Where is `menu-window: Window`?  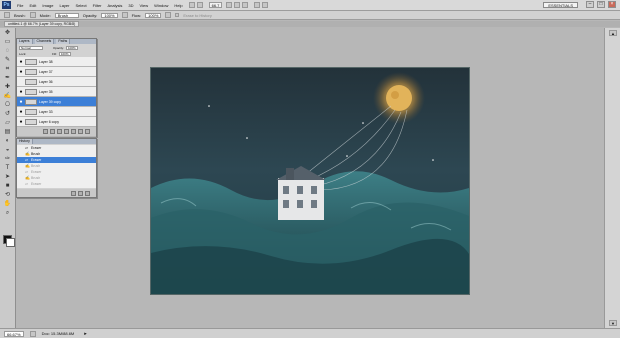
menu-window: Window is located at coordinates (161, 5).